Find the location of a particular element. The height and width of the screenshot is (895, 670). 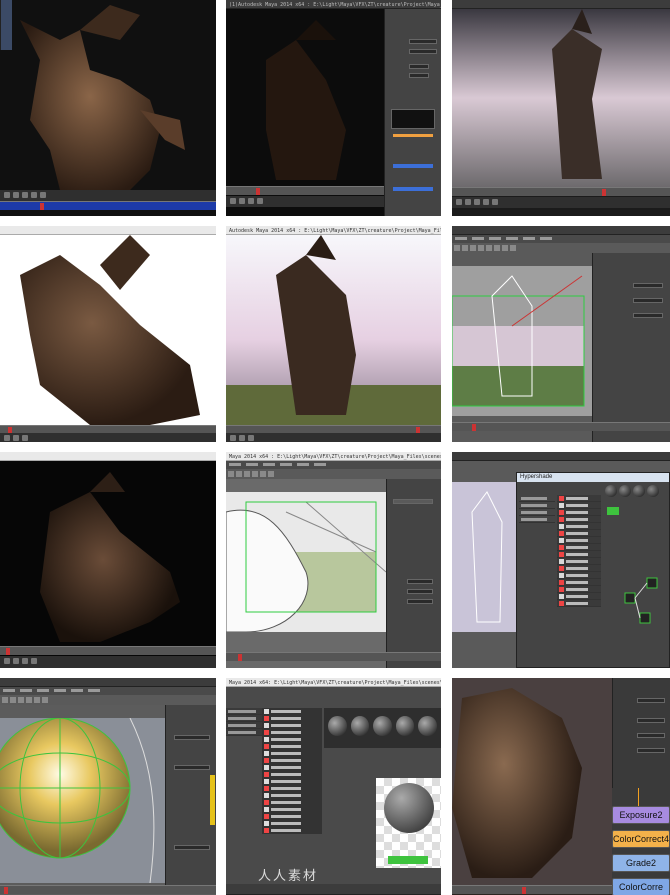

outliner is located at coordinates (244, 722).